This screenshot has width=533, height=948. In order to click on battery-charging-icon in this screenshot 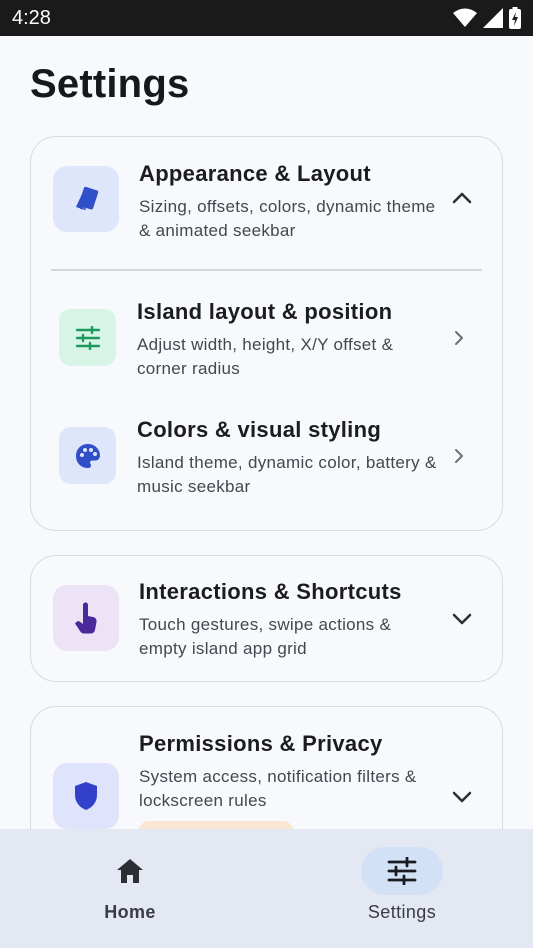, I will do `click(515, 18)`.